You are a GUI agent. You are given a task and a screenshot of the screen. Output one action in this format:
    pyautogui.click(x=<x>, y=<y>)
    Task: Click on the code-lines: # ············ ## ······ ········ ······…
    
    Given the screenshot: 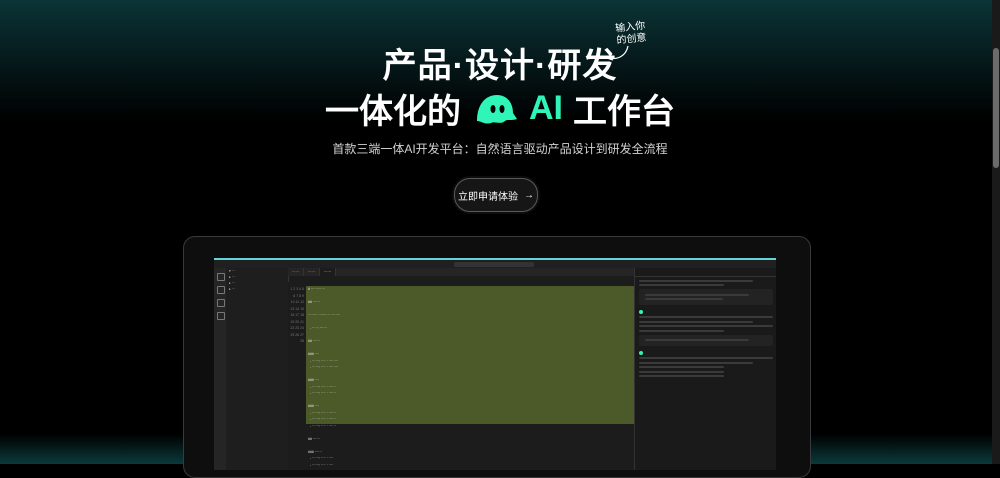 What is the action you would take?
    pyautogui.click(x=324, y=377)
    